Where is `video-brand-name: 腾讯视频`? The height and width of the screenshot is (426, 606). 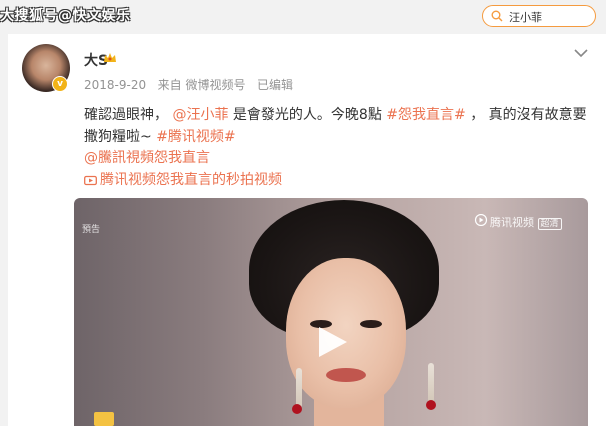 video-brand-name: 腾讯视频 is located at coordinates (512, 222).